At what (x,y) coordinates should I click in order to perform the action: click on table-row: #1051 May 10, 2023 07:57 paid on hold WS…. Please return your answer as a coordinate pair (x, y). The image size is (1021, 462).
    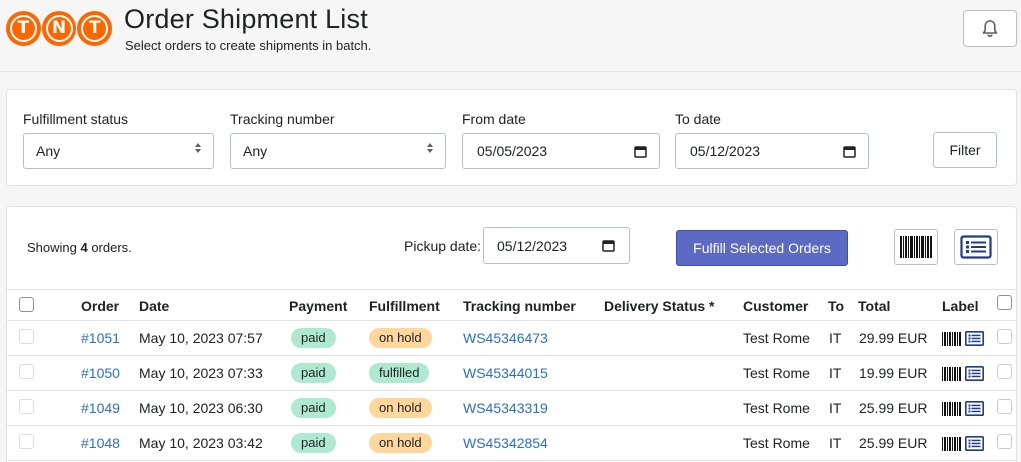
    Looking at the image, I should click on (511, 338).